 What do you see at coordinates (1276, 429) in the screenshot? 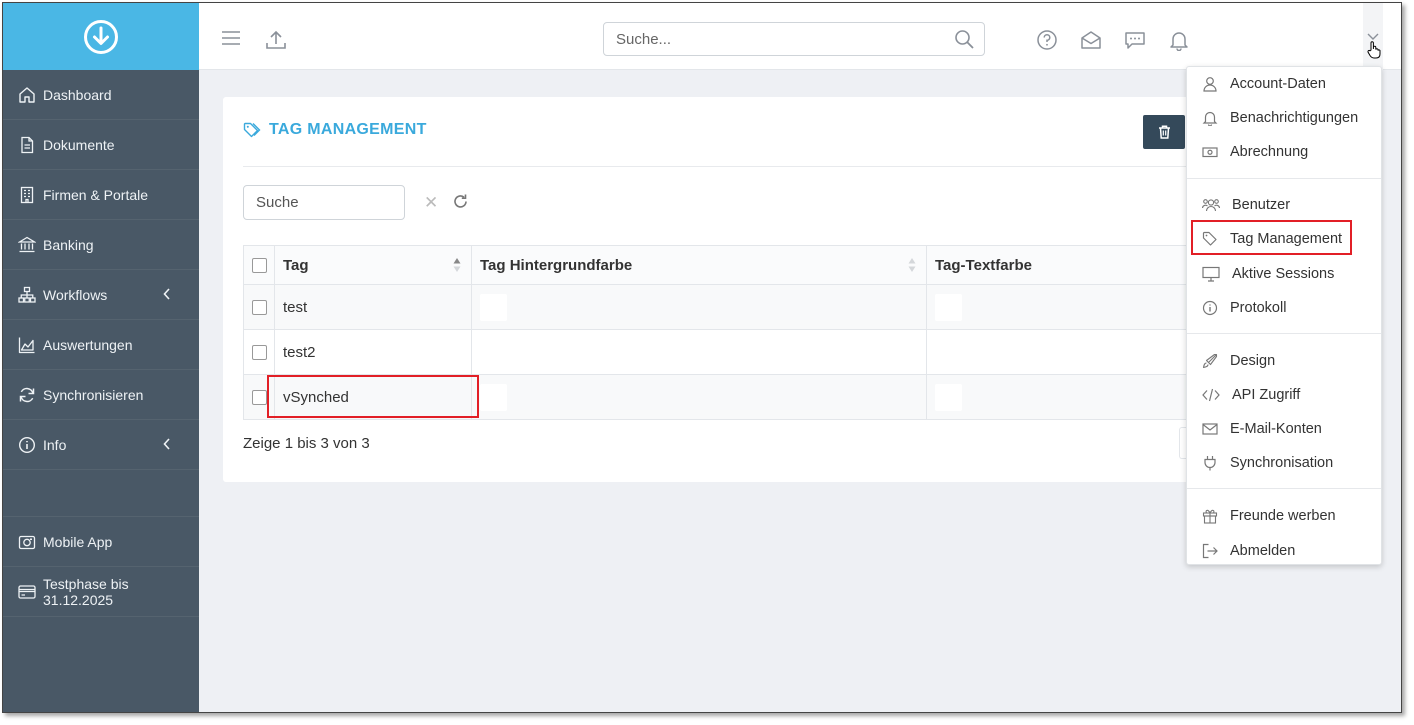
I see `menu-item-label: E-Mail-Konten` at bounding box center [1276, 429].